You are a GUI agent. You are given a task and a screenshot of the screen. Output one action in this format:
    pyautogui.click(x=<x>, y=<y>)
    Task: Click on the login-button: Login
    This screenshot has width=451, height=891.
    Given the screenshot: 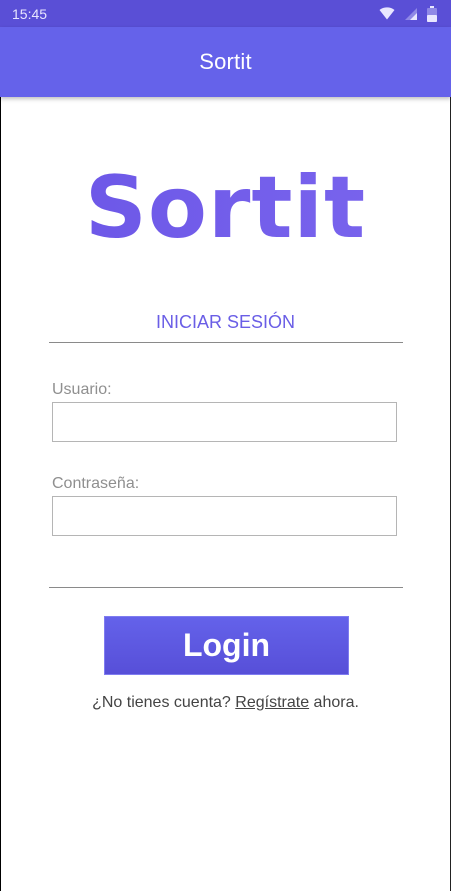 What is the action you would take?
    pyautogui.click(x=226, y=645)
    